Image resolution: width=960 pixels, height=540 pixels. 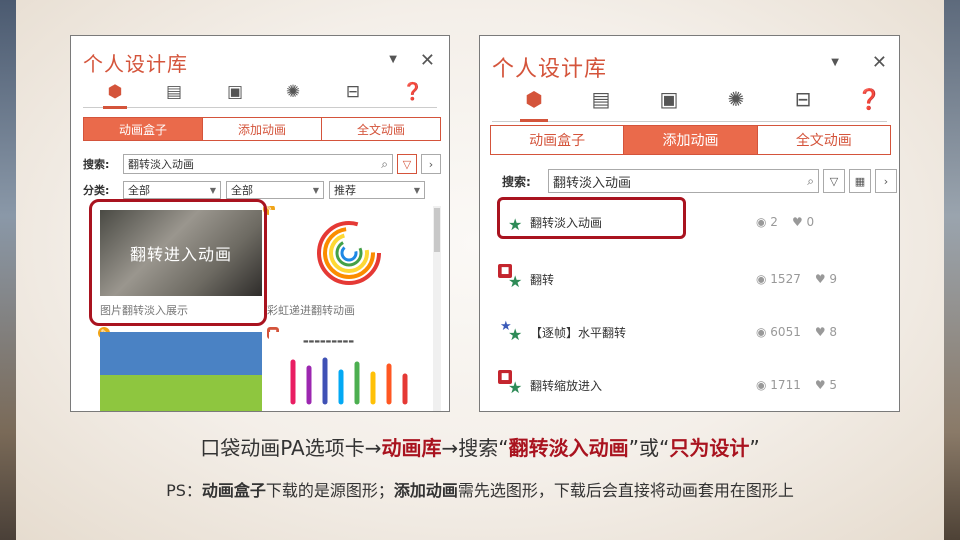 I want to click on animation-icon: ★ ★, so click(x=512, y=332).